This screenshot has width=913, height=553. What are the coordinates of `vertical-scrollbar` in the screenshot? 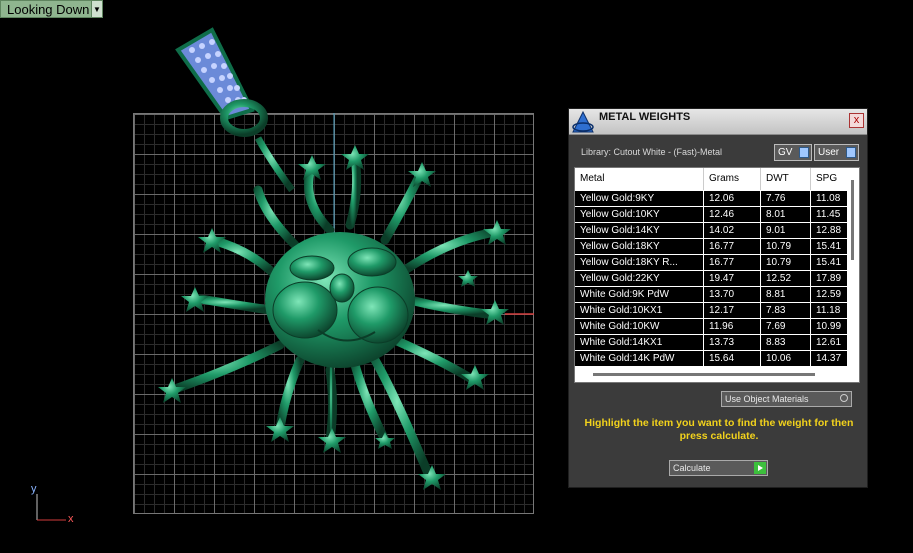 It's located at (852, 220).